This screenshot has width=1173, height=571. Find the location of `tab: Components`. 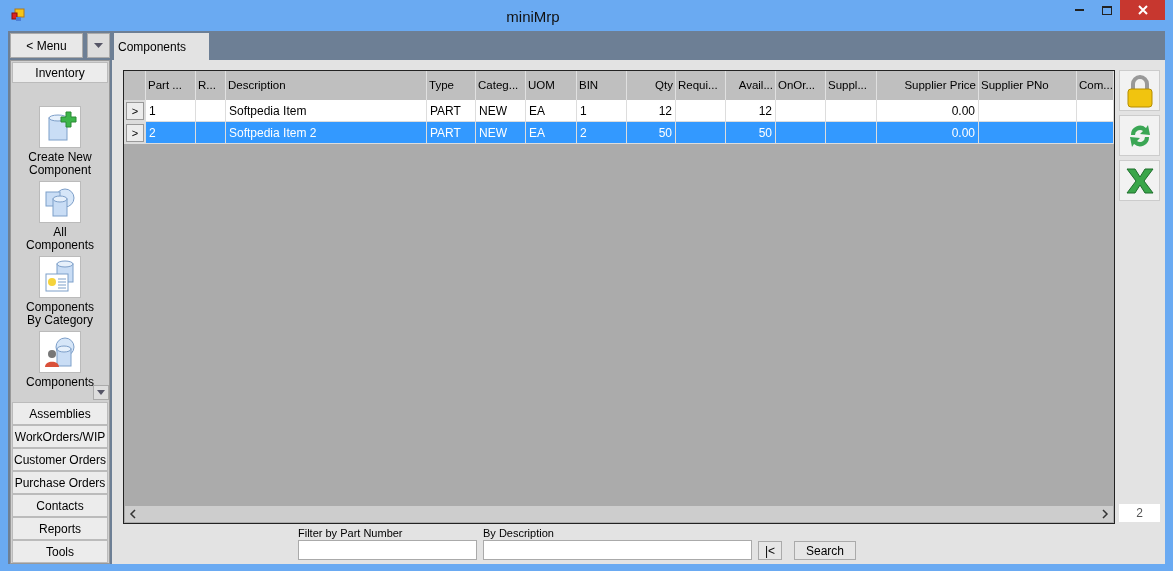

tab: Components is located at coordinates (161, 46).